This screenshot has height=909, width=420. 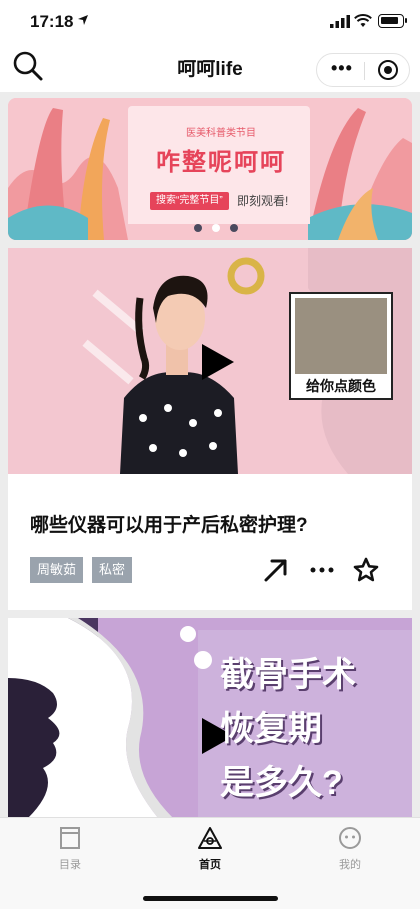 What do you see at coordinates (52, 21) in the screenshot?
I see `status-time: 17:18` at bounding box center [52, 21].